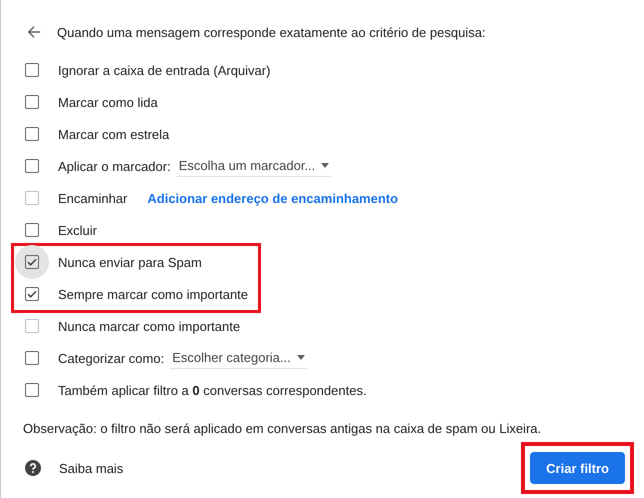 The width and height of the screenshot is (644, 498). What do you see at coordinates (282, 428) in the screenshot?
I see `note-text: Observação: o filtro não será aplicado em conversas antigas na caixa de spam ou Lixeira.` at bounding box center [282, 428].